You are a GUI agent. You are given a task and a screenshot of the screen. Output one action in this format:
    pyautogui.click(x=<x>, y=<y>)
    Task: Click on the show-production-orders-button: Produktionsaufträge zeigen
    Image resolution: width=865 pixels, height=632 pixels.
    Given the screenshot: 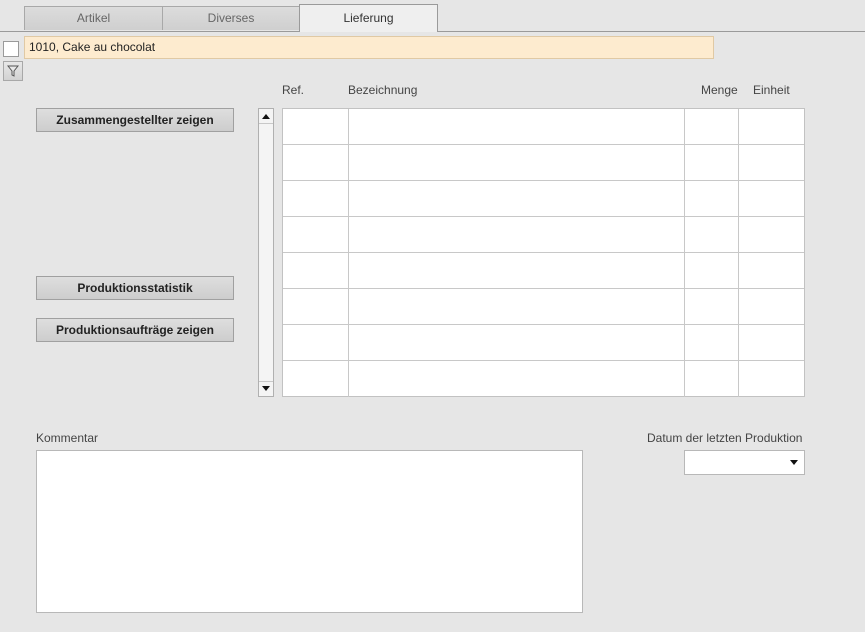 What is the action you would take?
    pyautogui.click(x=135, y=330)
    